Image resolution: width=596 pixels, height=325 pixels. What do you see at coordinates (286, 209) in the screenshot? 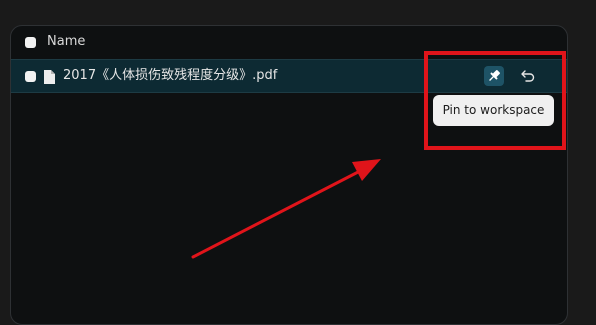
I see `annotation-arrow` at bounding box center [286, 209].